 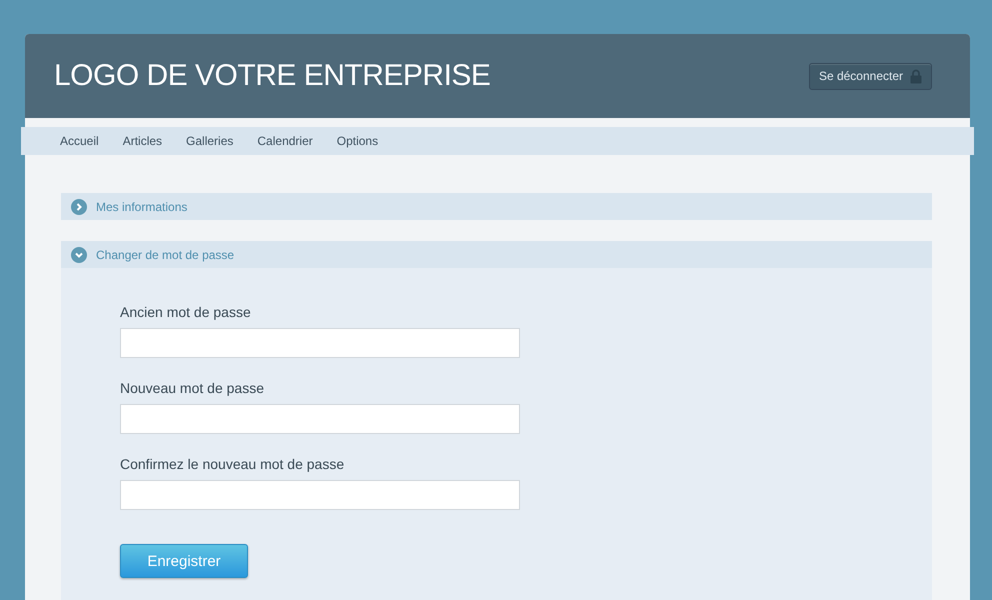 I want to click on logout-button: Se déconnecter, so click(x=870, y=76).